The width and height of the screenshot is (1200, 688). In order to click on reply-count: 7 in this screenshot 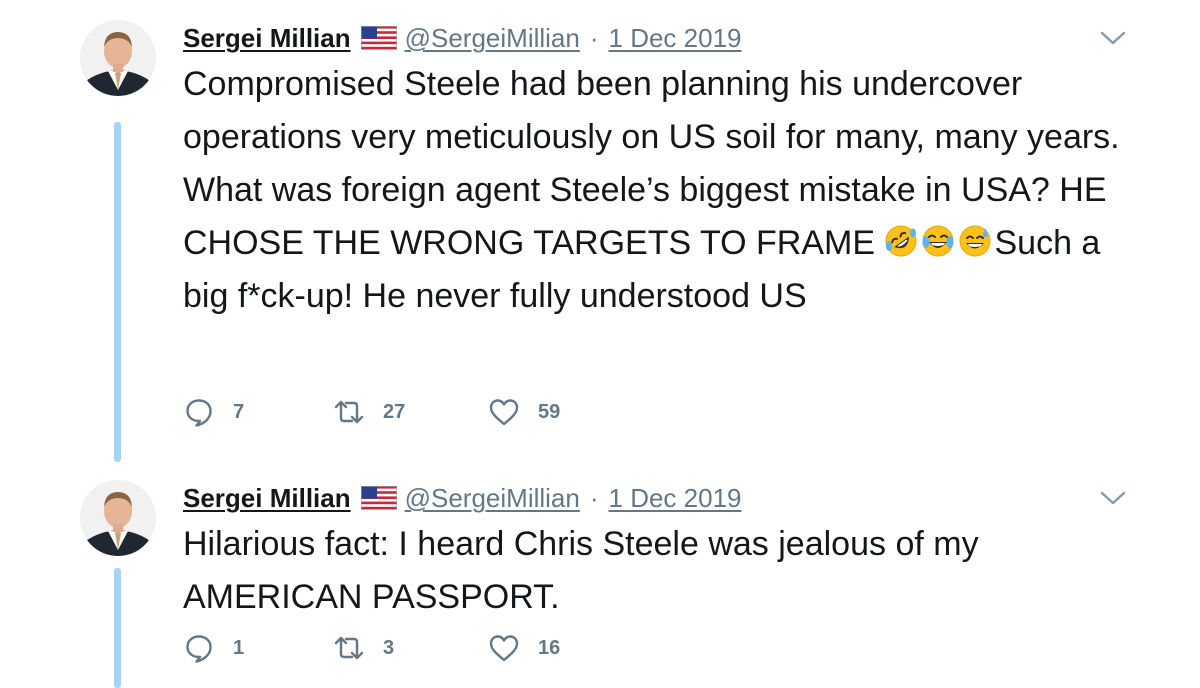, I will do `click(239, 411)`.